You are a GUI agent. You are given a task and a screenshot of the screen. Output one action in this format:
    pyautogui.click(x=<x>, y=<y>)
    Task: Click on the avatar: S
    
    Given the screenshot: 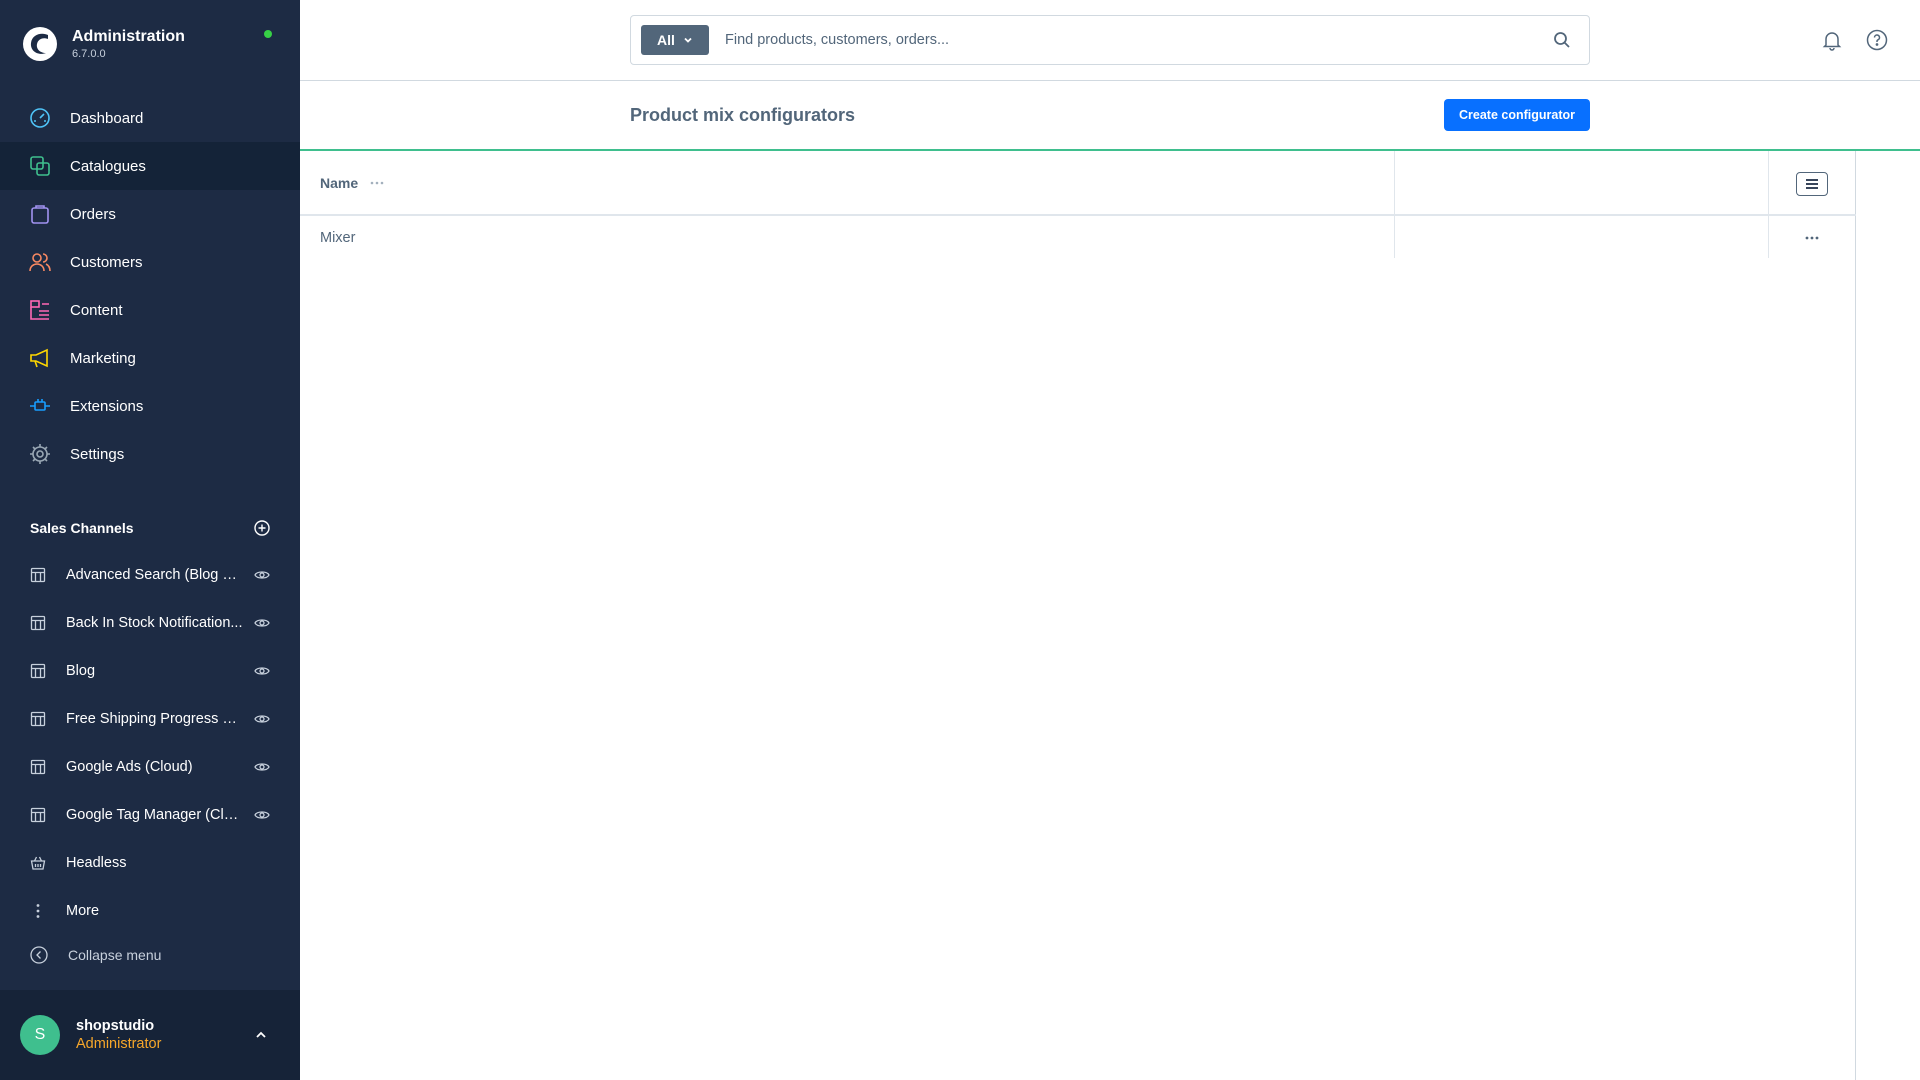 What is the action you would take?
    pyautogui.click(x=40, y=1035)
    